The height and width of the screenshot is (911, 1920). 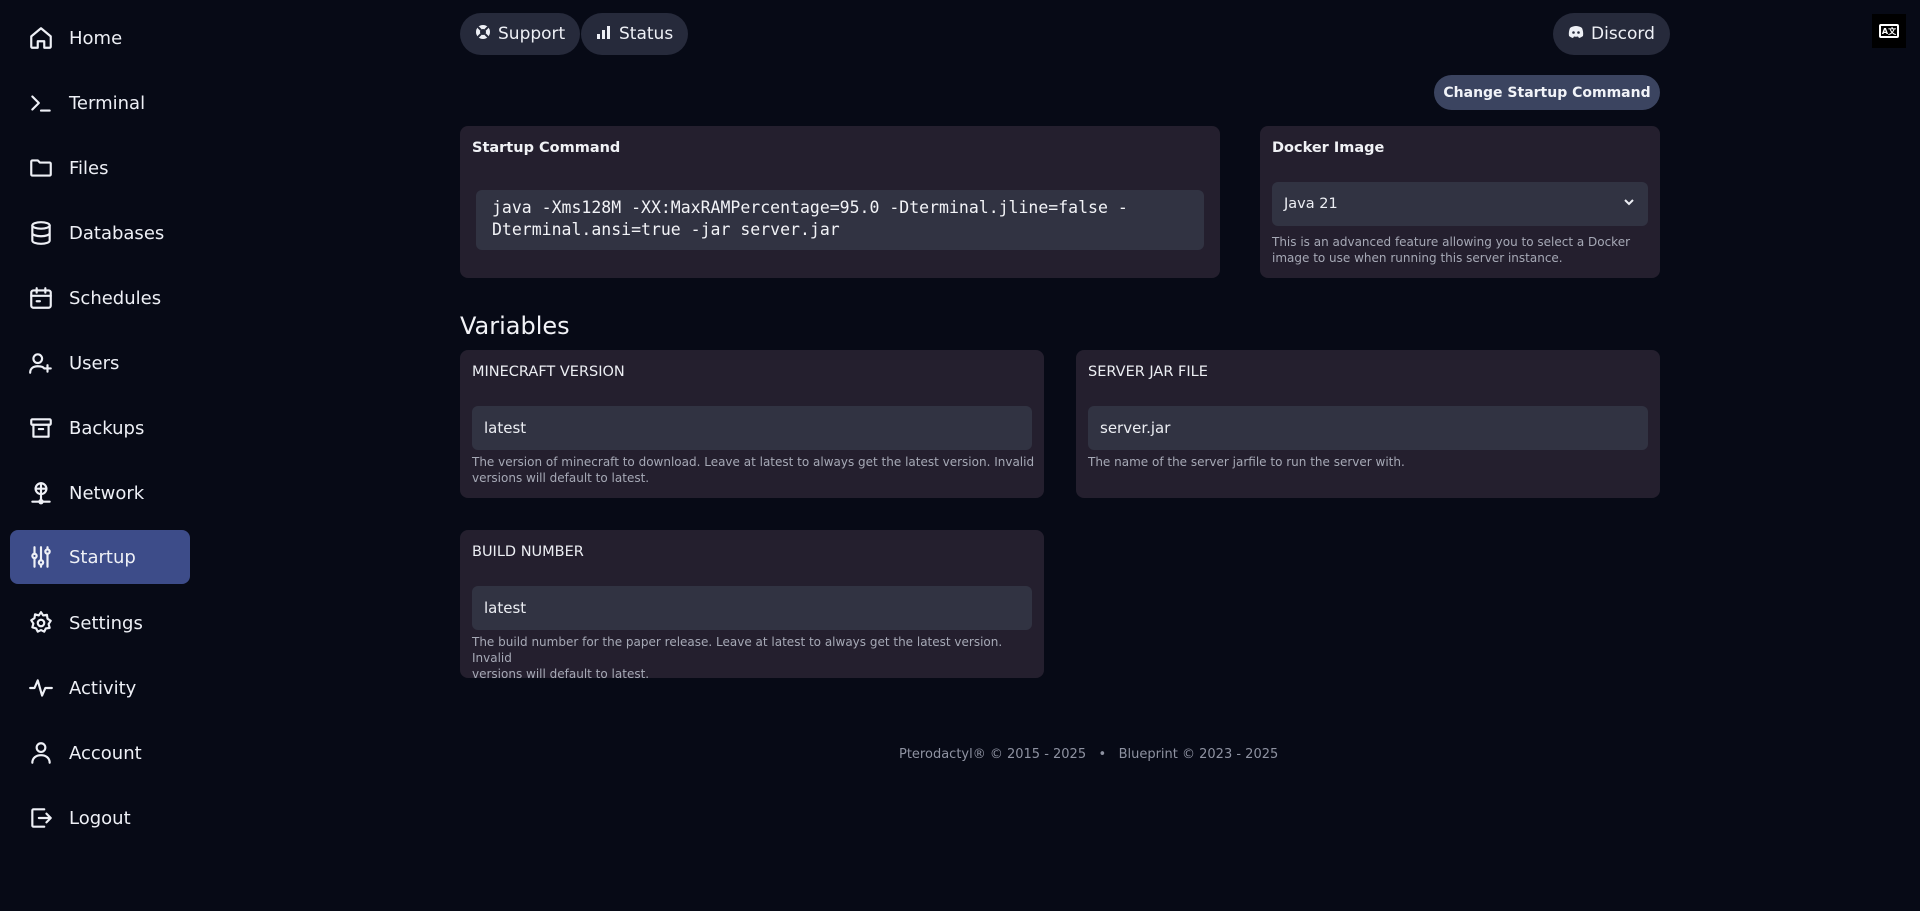 What do you see at coordinates (1311, 204) in the screenshot?
I see `docker-image-selected: Java 21` at bounding box center [1311, 204].